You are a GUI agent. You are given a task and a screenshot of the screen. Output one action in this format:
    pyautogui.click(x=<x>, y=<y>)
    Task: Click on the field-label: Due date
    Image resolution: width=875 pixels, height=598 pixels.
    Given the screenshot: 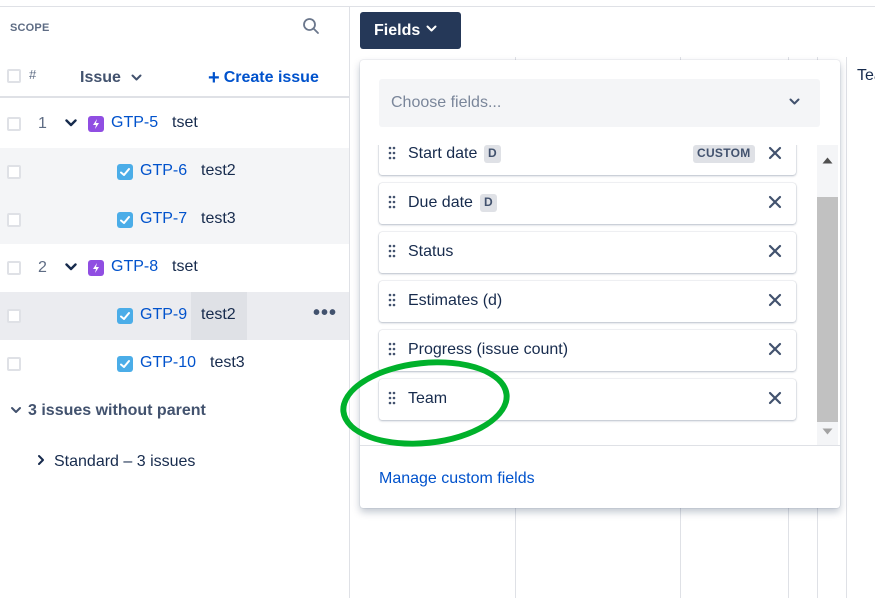 What is the action you would take?
    pyautogui.click(x=440, y=202)
    